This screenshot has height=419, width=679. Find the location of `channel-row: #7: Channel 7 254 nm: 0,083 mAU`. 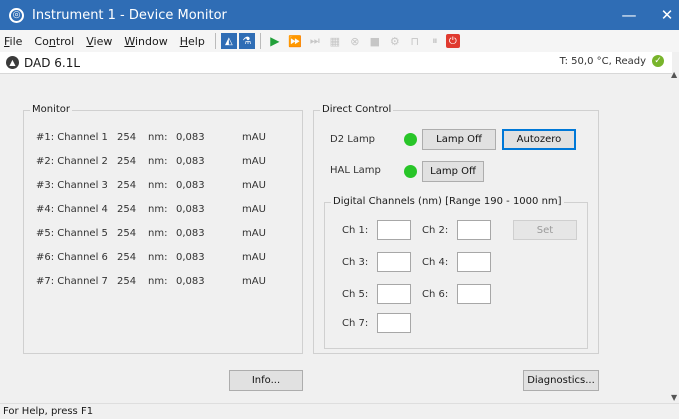

channel-row: #7: Channel 7 254 nm: 0,083 mAU is located at coordinates (174, 283).